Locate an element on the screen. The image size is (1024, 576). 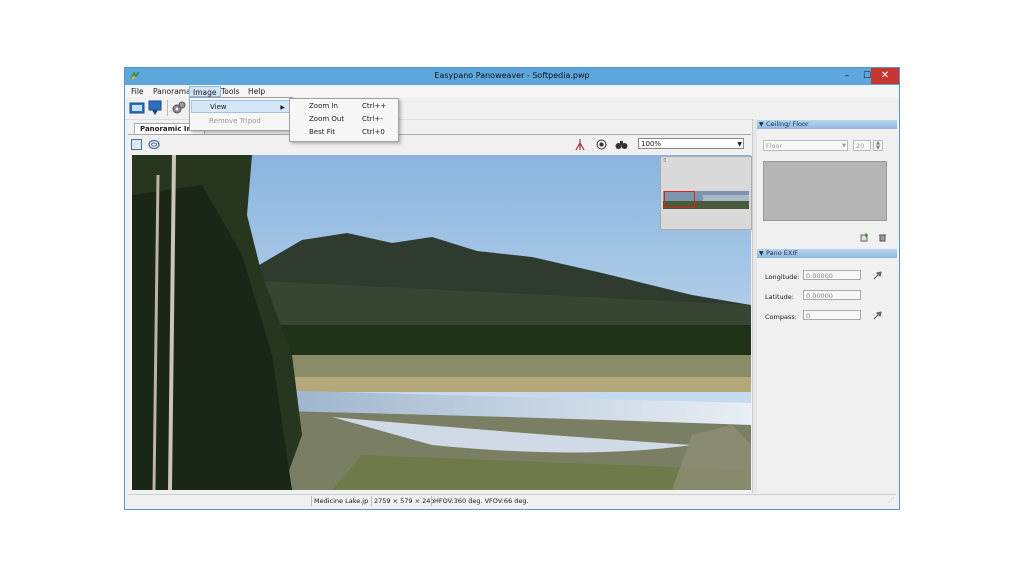
floor-type-select: Floor ▼ is located at coordinates (805, 145).